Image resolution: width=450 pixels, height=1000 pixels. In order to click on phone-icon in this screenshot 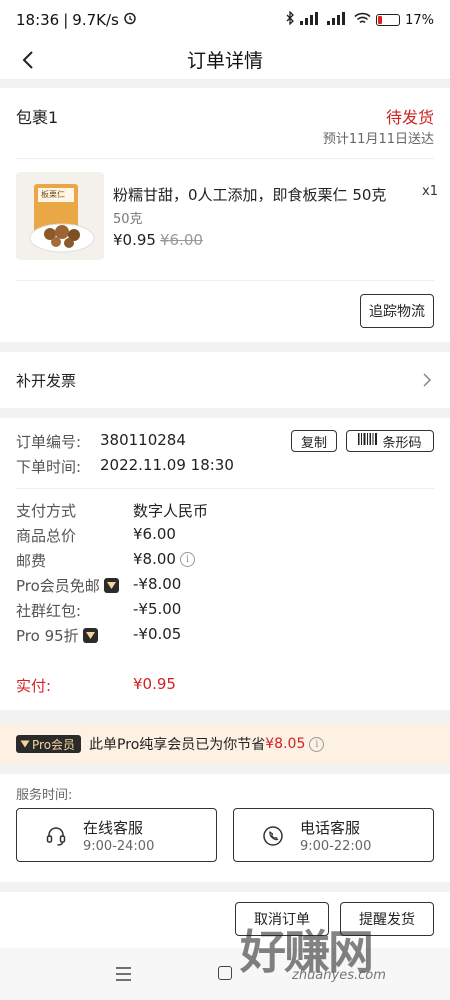, I will do `click(273, 836)`.